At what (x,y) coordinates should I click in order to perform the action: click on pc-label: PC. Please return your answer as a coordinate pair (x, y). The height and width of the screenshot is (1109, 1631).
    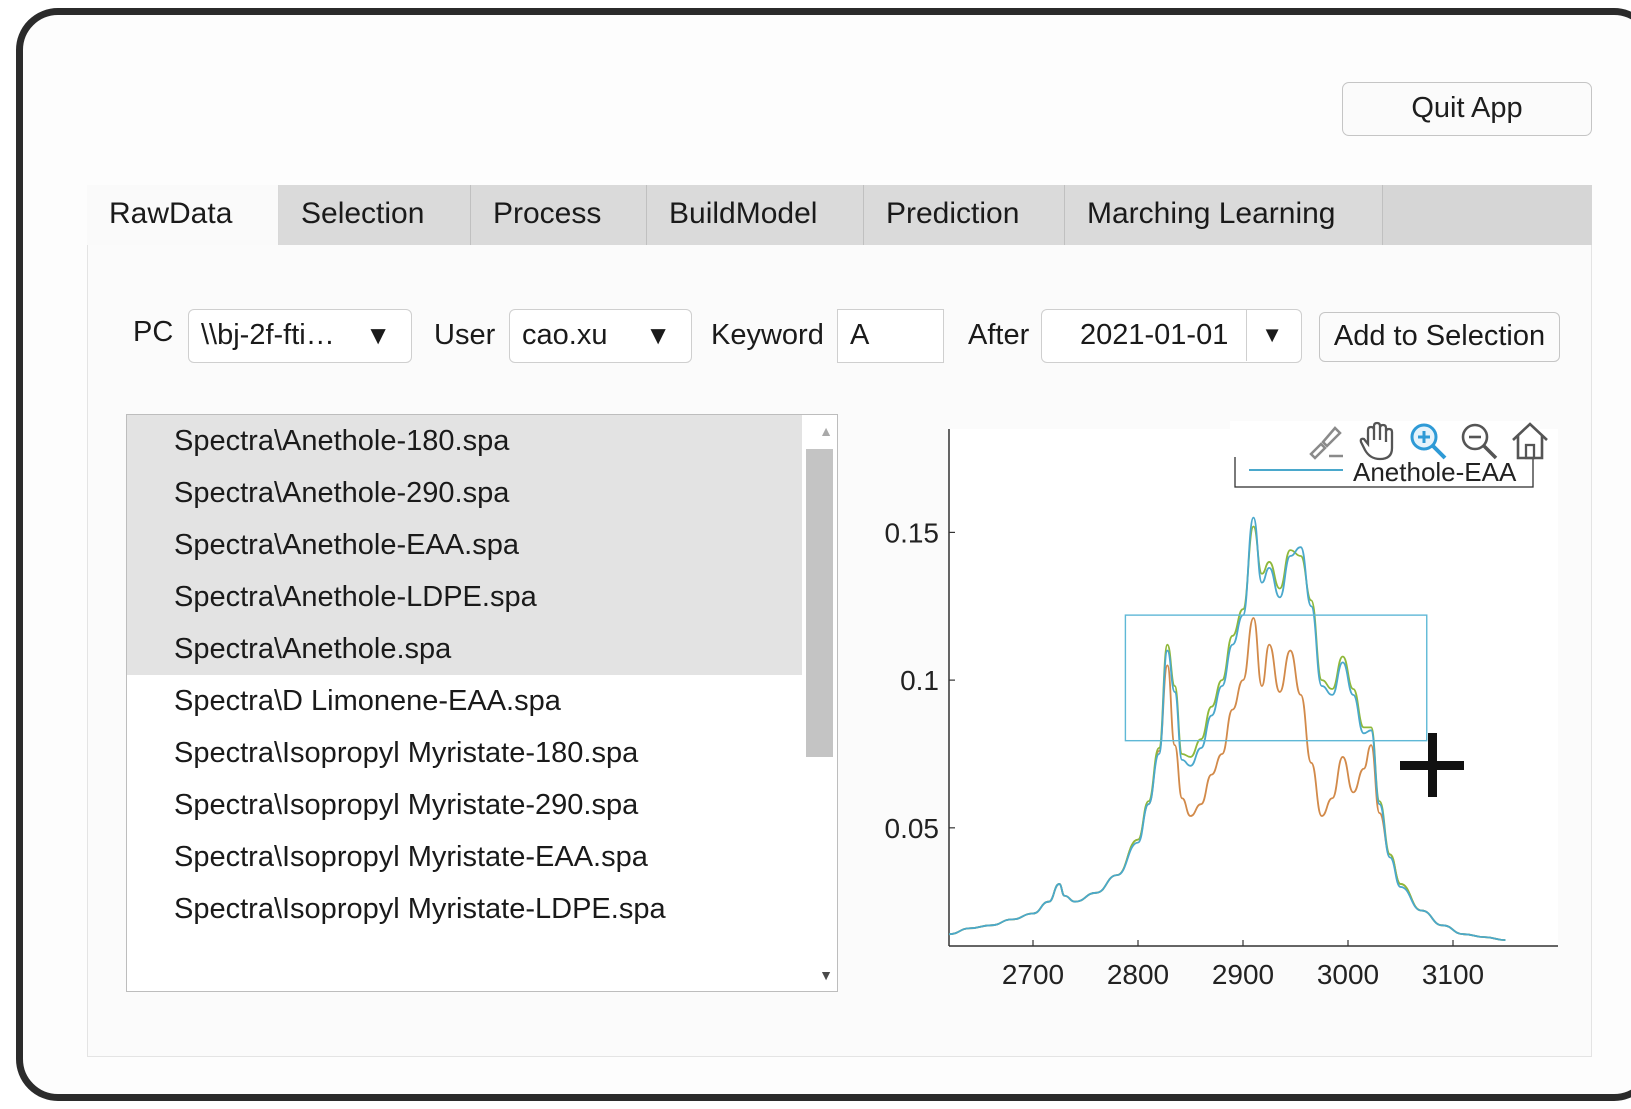
    Looking at the image, I should click on (153, 332).